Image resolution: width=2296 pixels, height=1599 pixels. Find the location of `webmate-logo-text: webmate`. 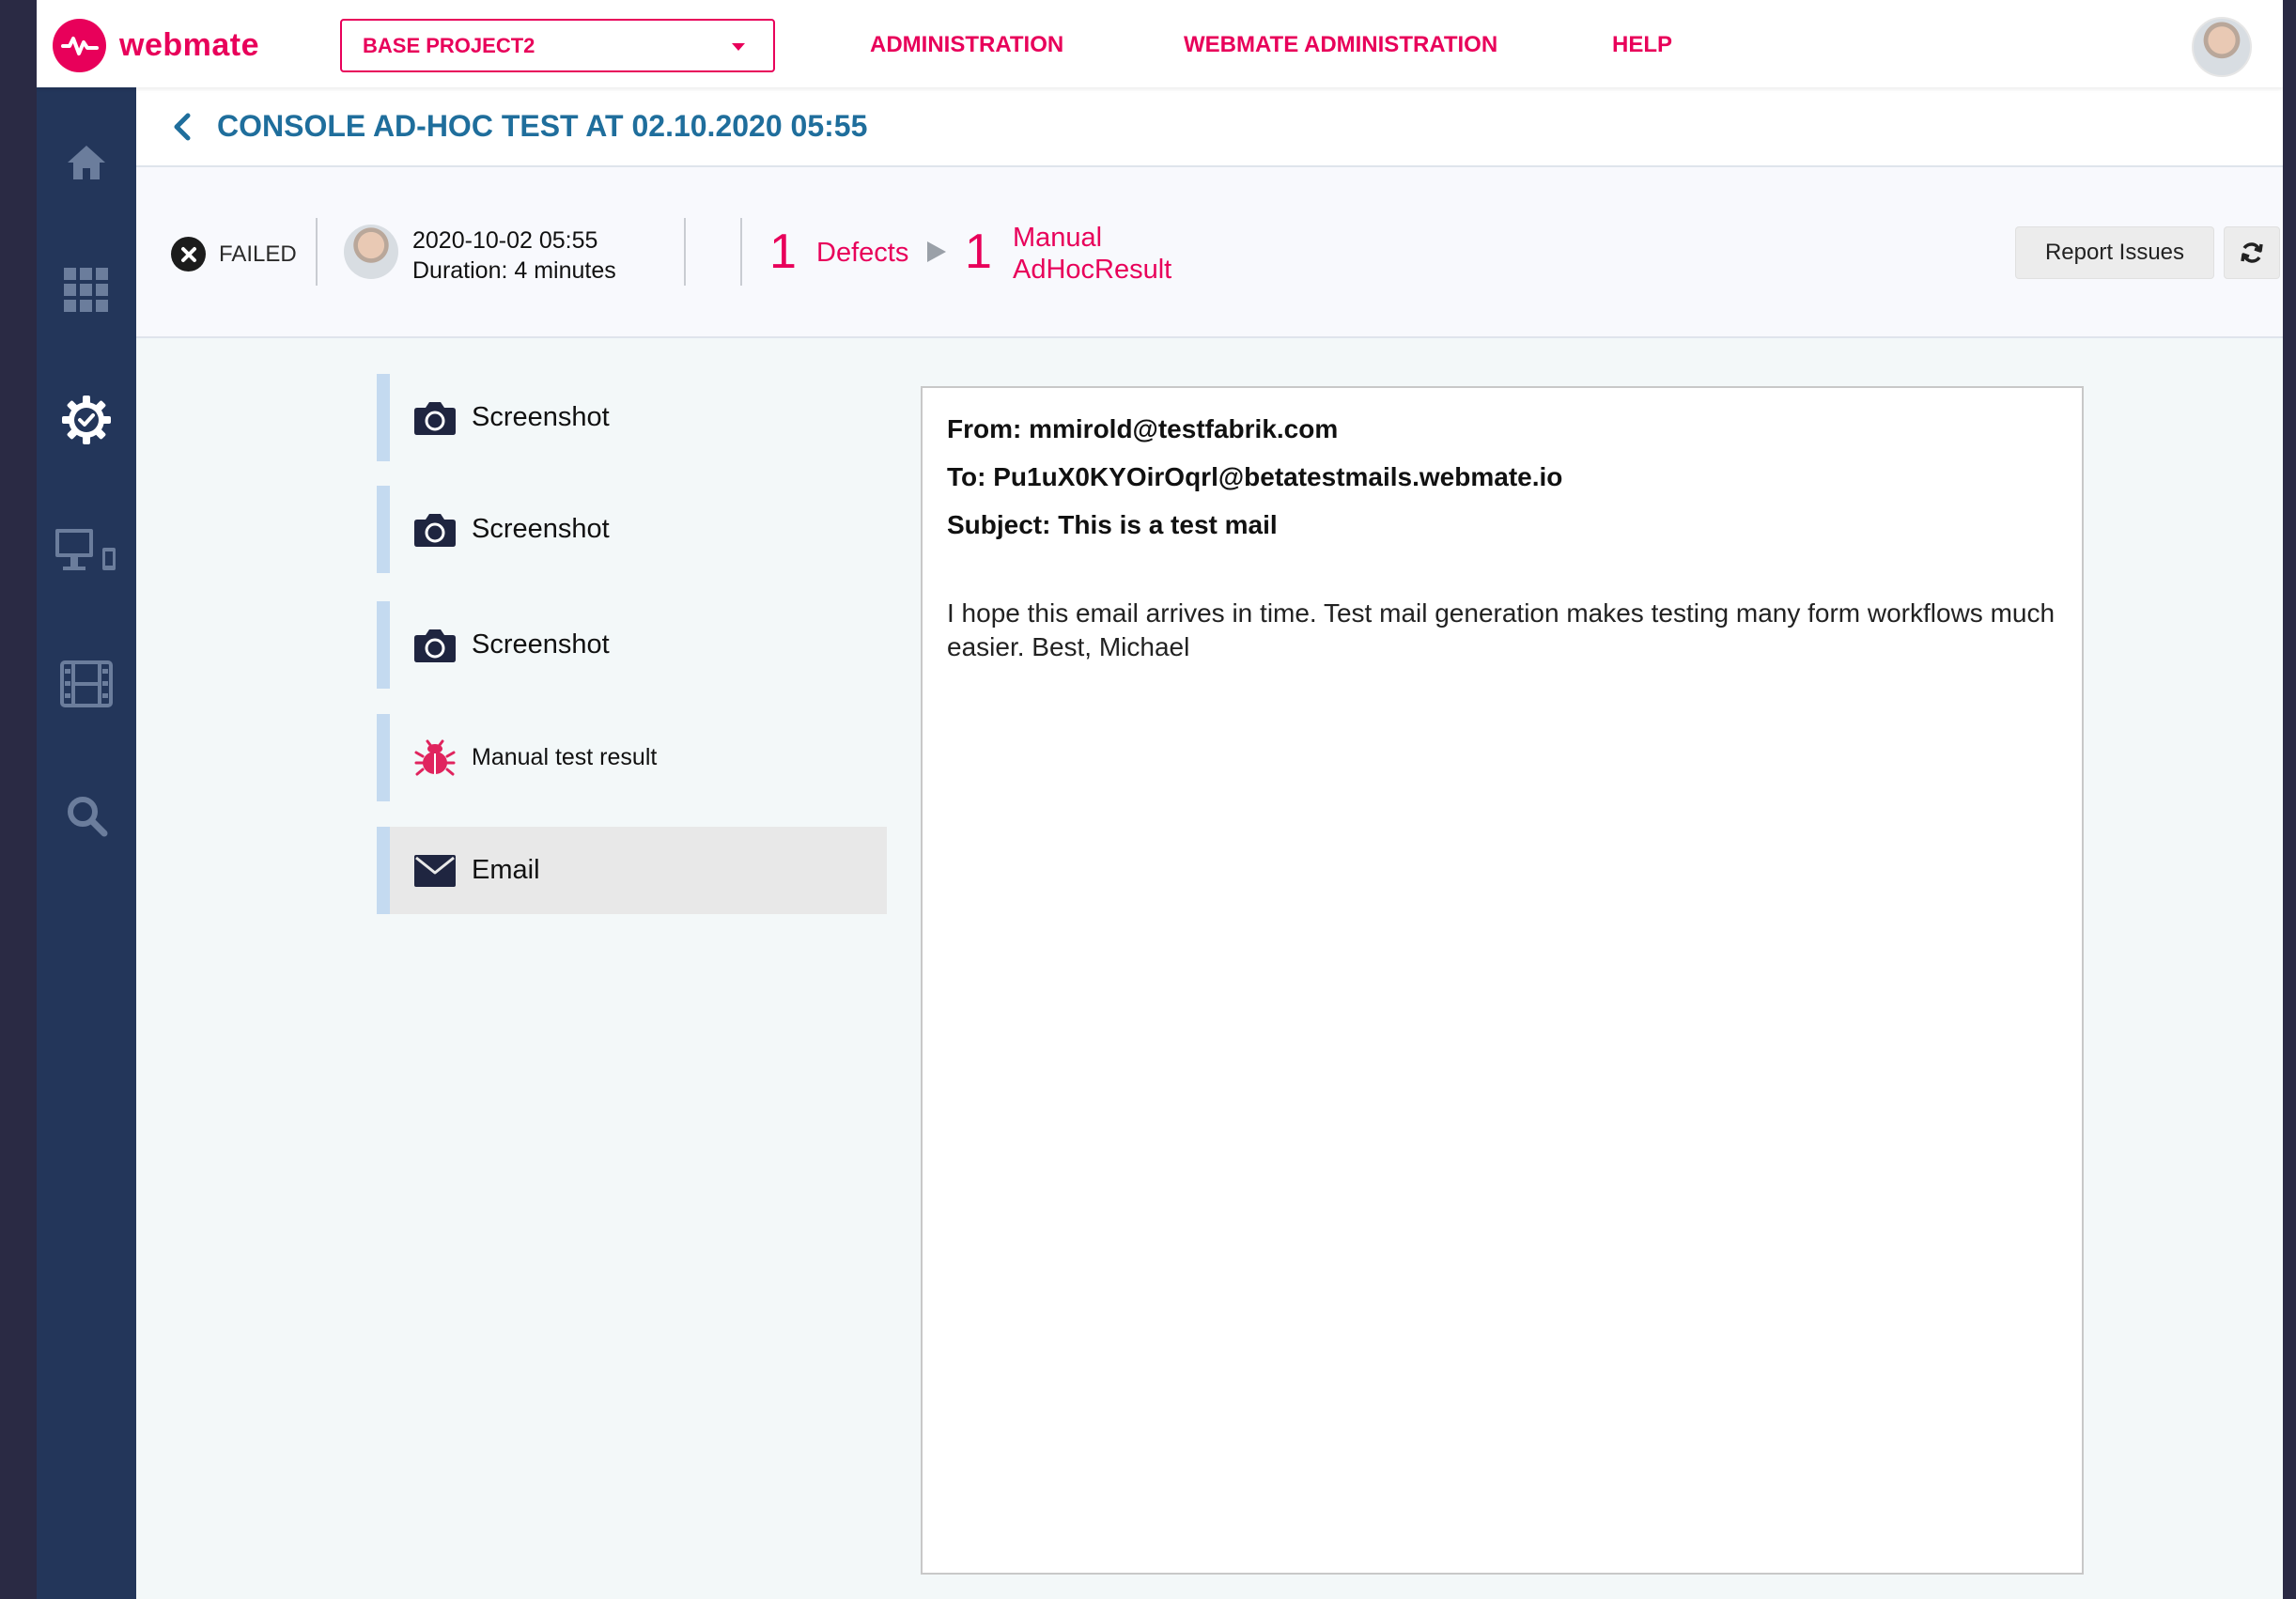

webmate-logo-text: webmate is located at coordinates (189, 45).